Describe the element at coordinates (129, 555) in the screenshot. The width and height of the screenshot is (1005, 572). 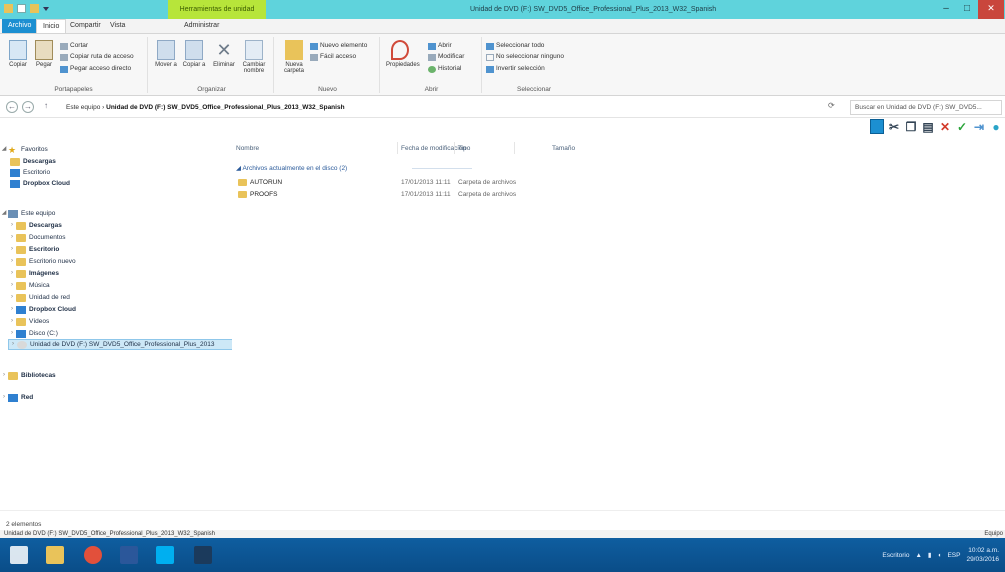
I see `taskbar-word` at that location.